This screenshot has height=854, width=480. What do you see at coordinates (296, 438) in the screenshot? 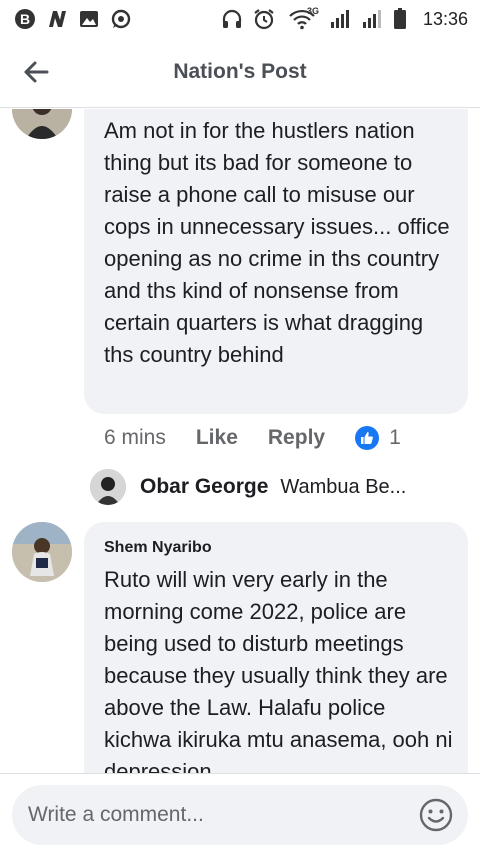
I see `reply-button: Reply` at bounding box center [296, 438].